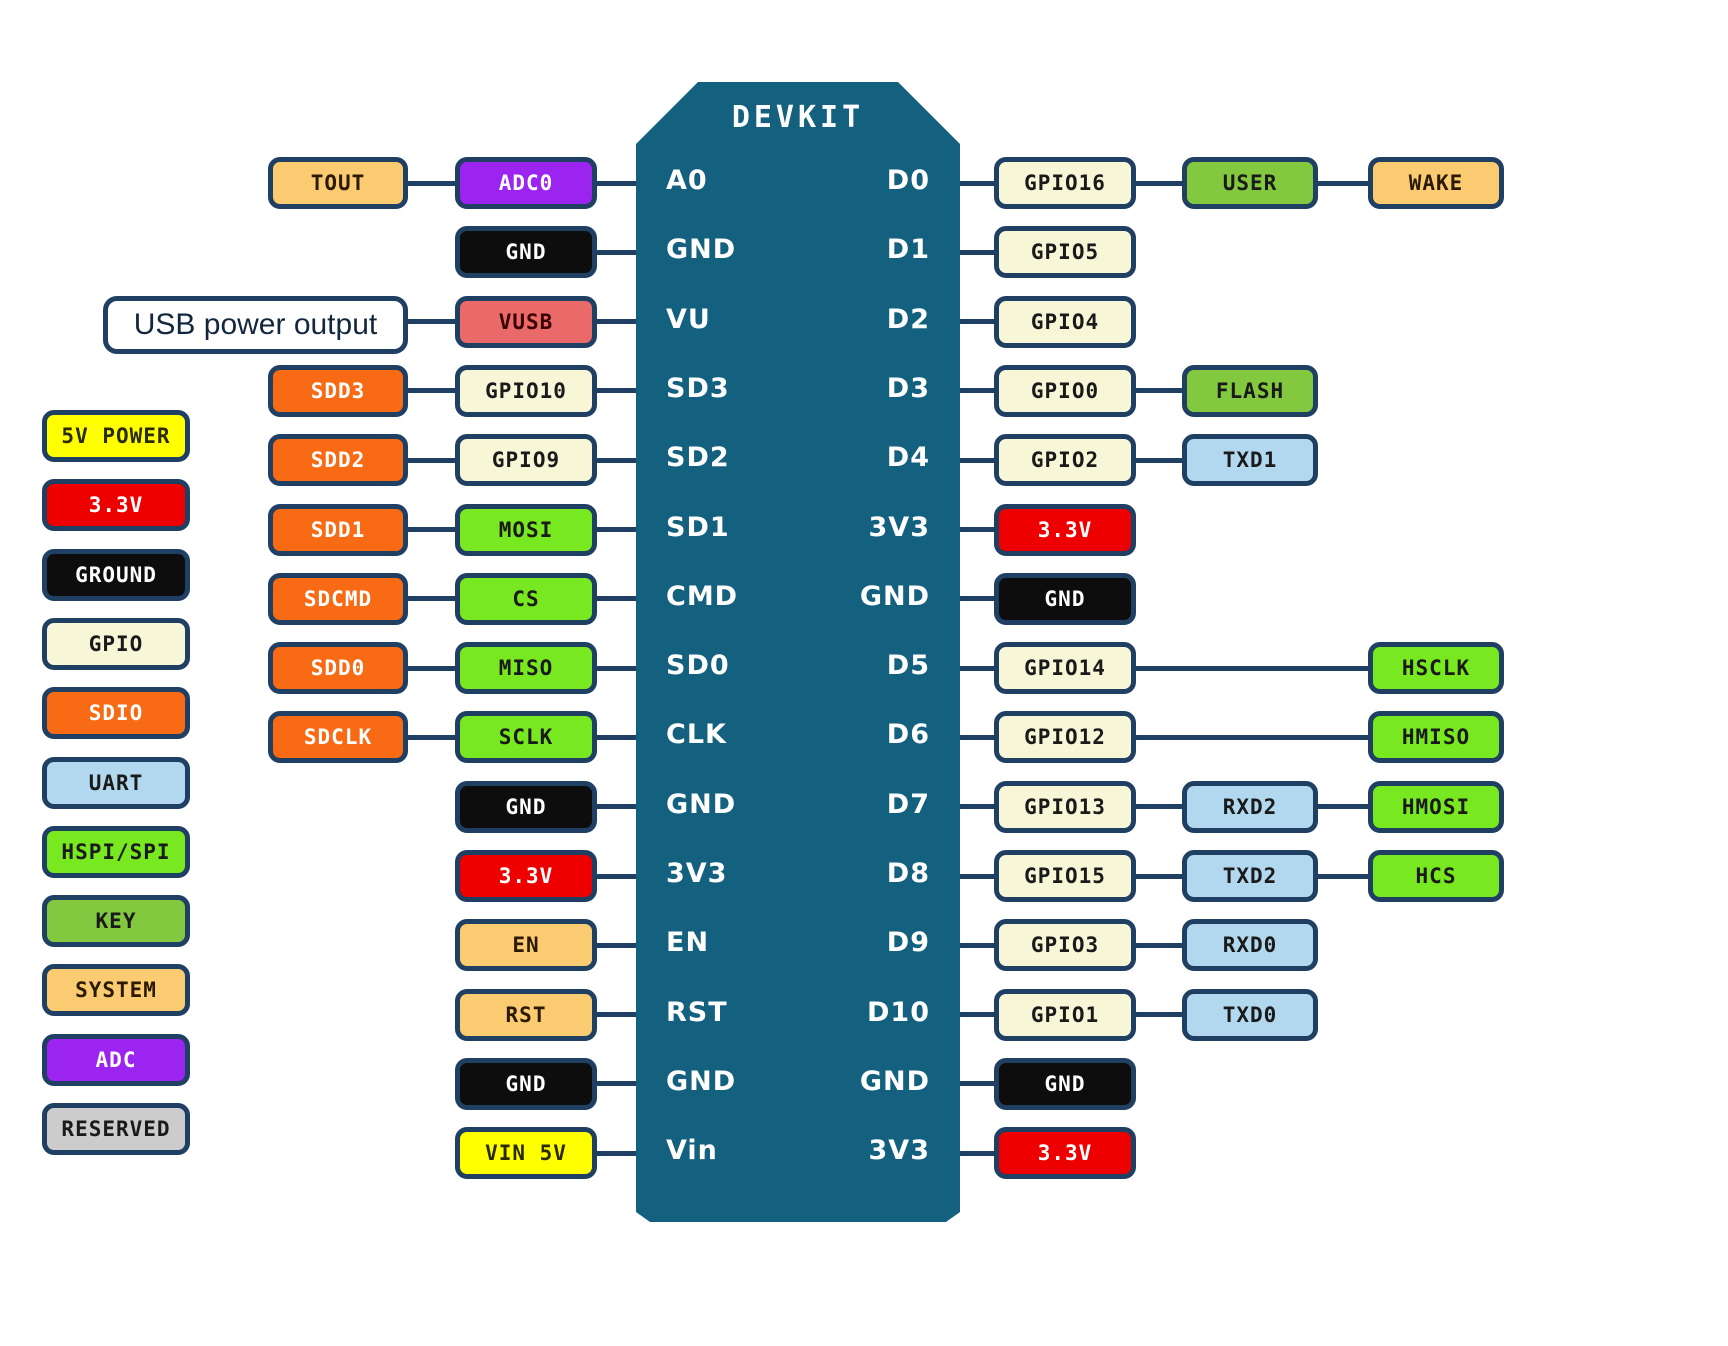 The width and height of the screenshot is (1728, 1346). I want to click on pin-box-gpio15: GPIO15, so click(1065, 876).